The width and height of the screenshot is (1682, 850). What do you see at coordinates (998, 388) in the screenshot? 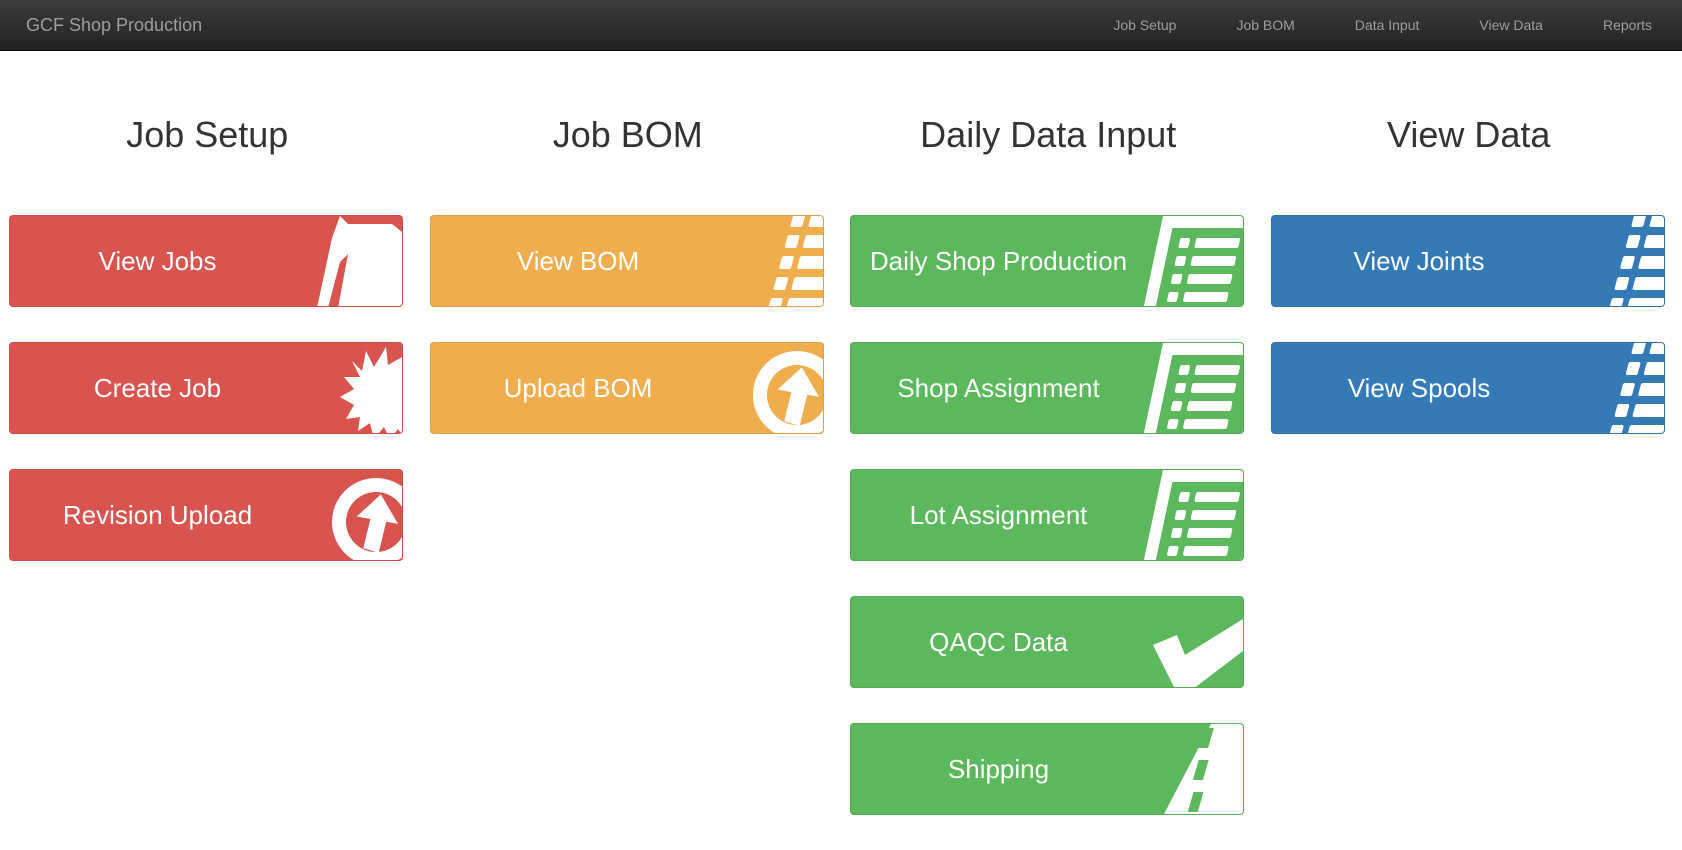
I see `button-label: Shop Assignment` at bounding box center [998, 388].